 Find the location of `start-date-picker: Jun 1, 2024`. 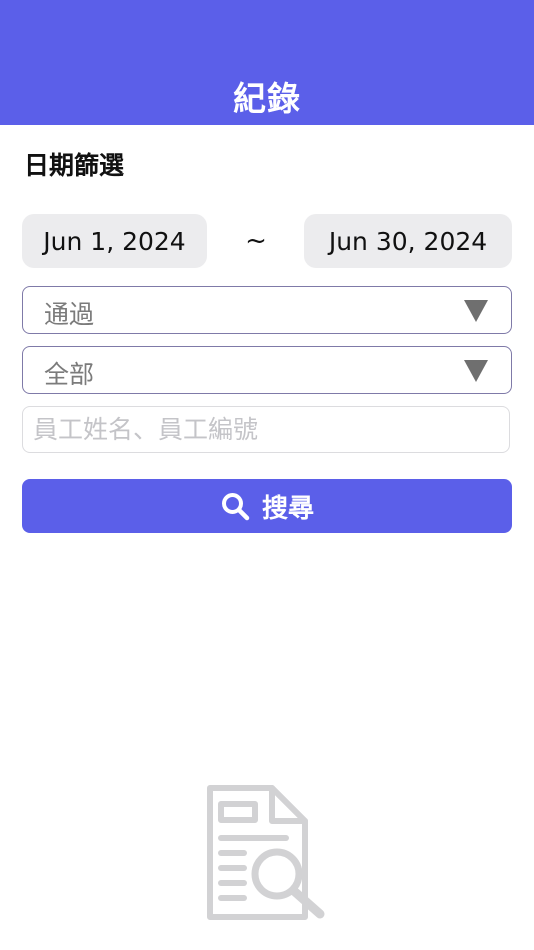

start-date-picker: Jun 1, 2024 is located at coordinates (114, 241).